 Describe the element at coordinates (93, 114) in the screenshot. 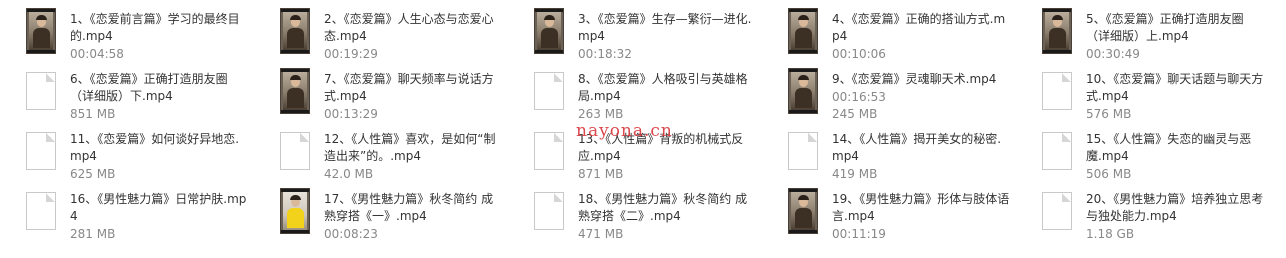

I see `file-size: 851 MB` at that location.